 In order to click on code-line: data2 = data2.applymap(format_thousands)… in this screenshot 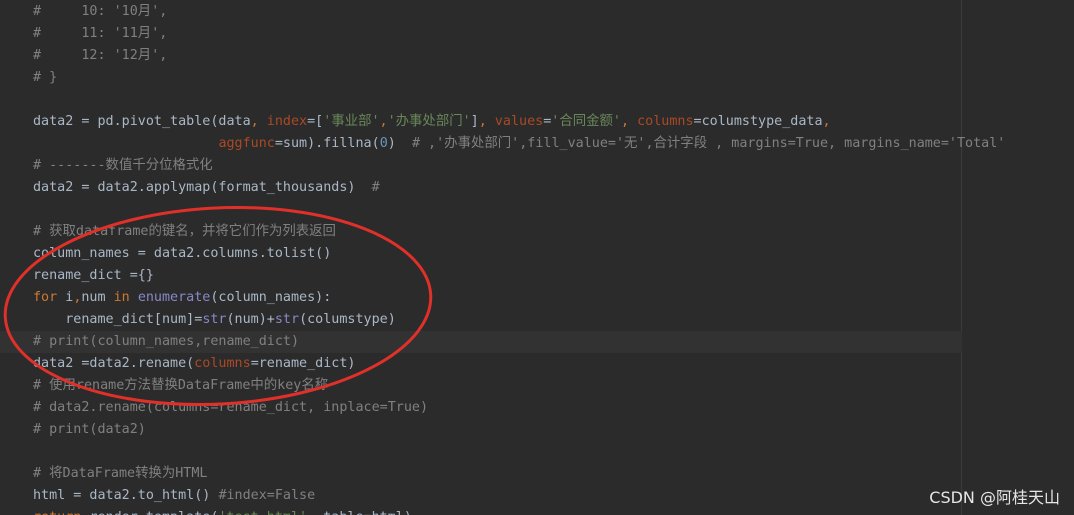, I will do `click(206, 188)`.